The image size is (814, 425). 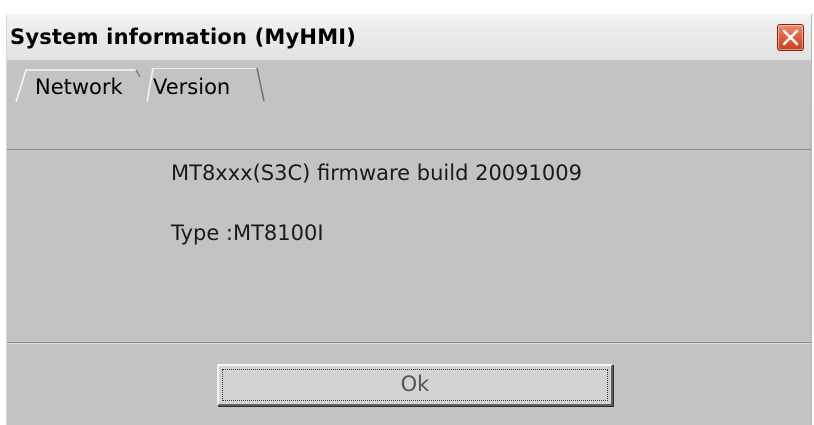 What do you see at coordinates (247, 233) in the screenshot?
I see `device-type-text: Type :MT8100I` at bounding box center [247, 233].